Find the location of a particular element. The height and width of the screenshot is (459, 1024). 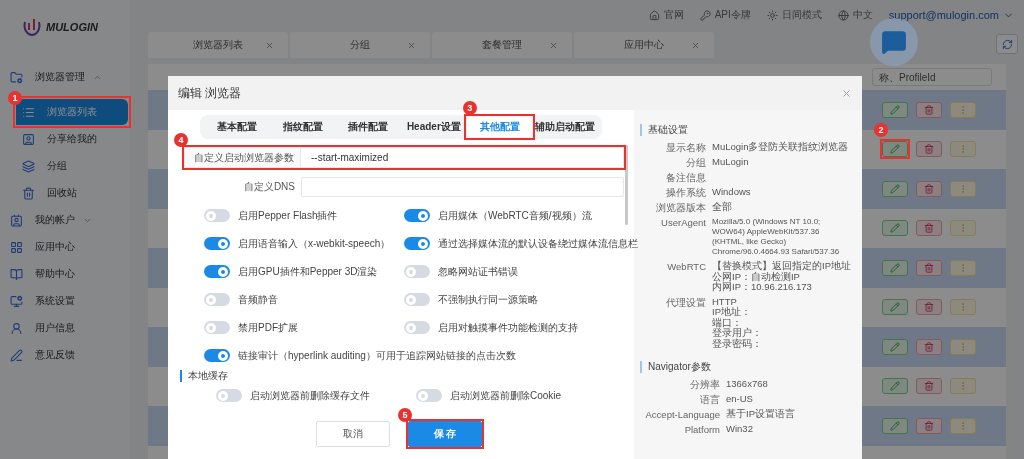

summary-label: 显示名称 is located at coordinates (685, 147).